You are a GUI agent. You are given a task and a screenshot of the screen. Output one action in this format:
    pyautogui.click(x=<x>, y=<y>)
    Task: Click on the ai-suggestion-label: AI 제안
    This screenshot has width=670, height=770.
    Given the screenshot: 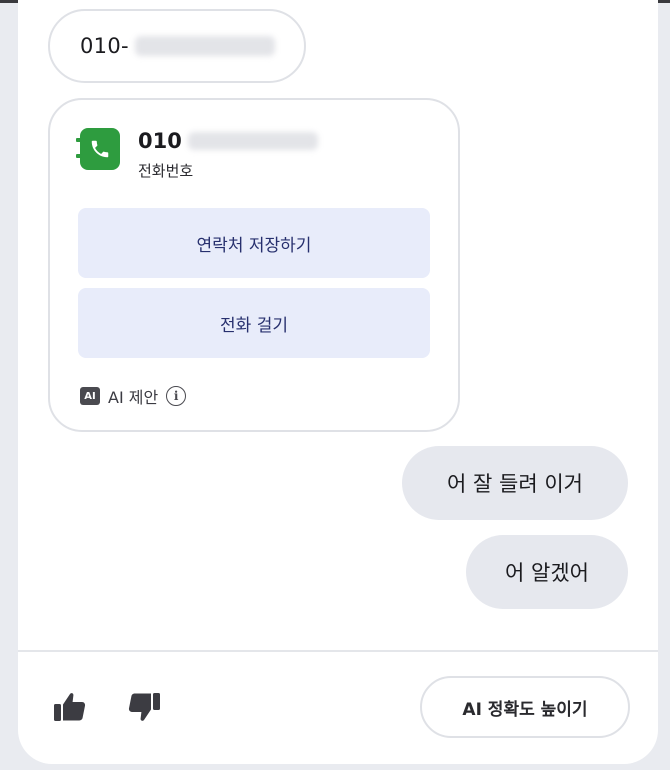 What is the action you would take?
    pyautogui.click(x=133, y=397)
    